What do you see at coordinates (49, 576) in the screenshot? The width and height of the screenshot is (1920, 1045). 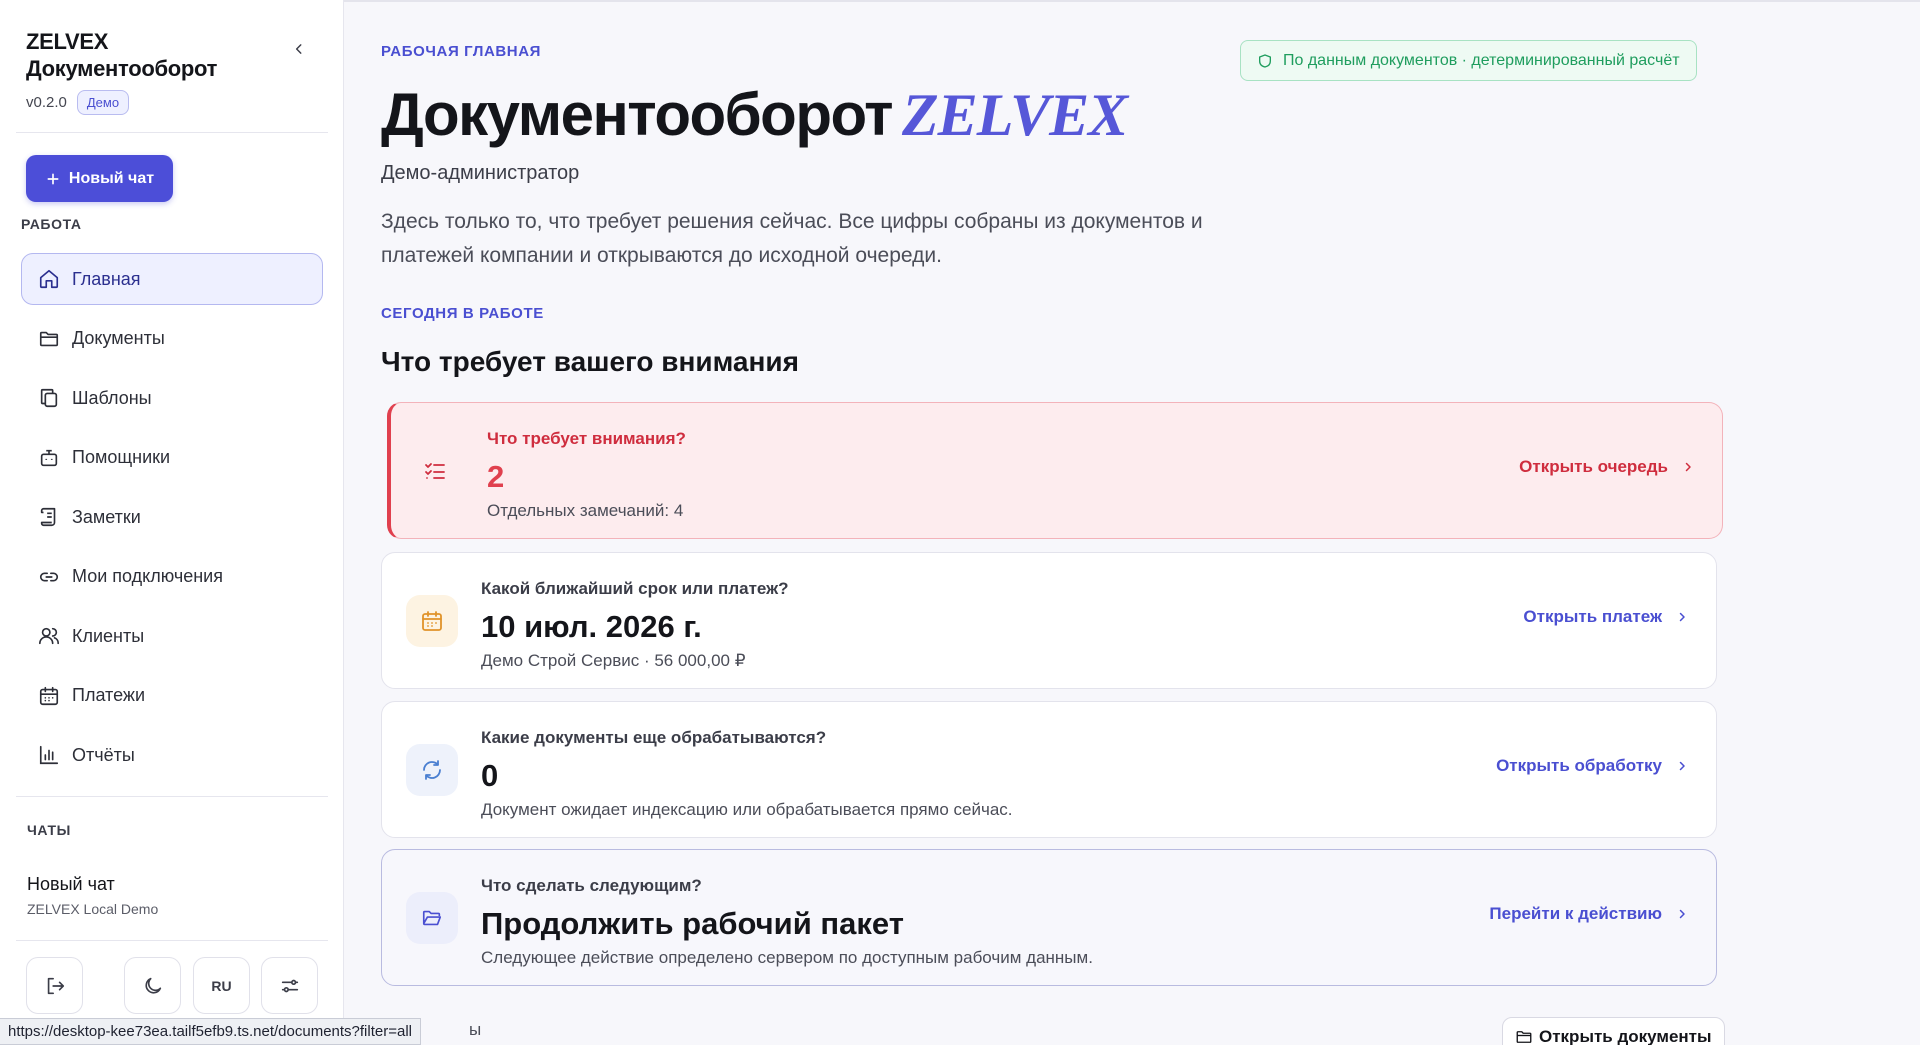 I see `link-icon` at bounding box center [49, 576].